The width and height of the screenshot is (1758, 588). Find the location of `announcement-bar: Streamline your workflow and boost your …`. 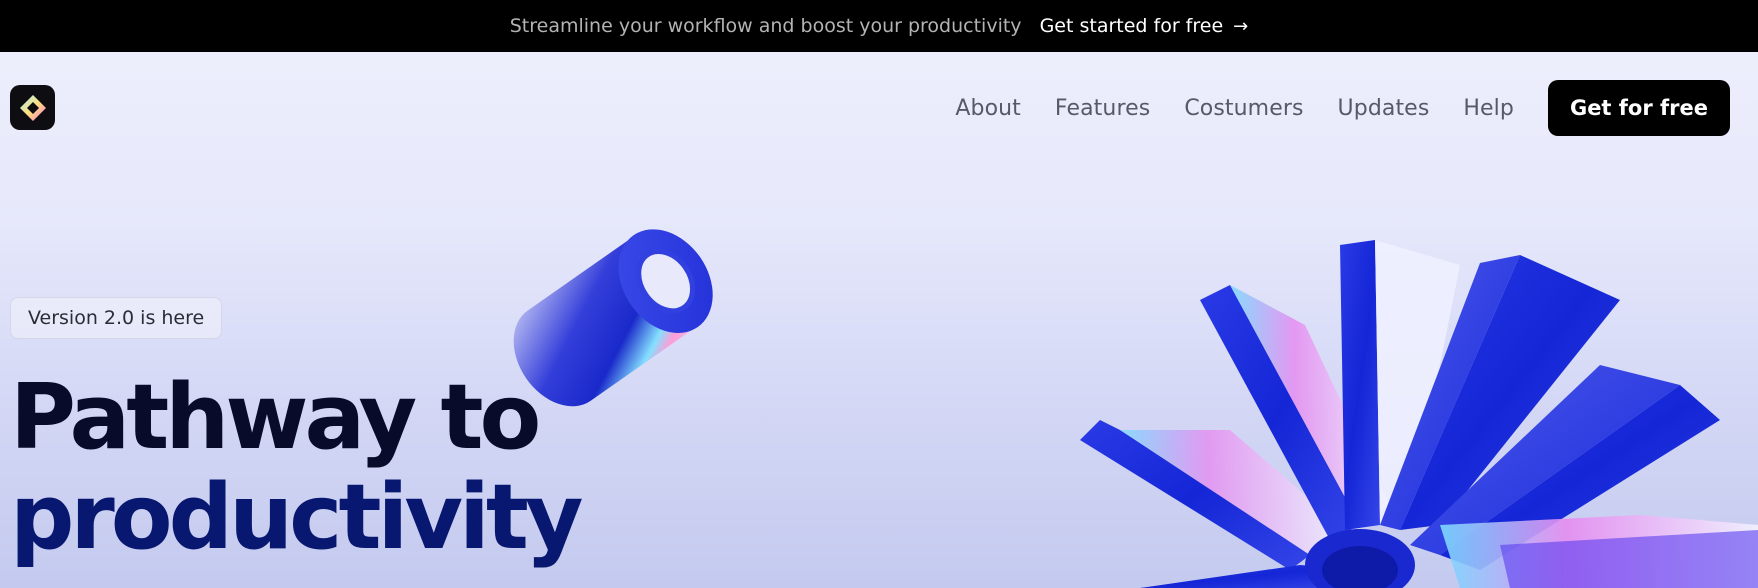

announcement-bar: Streamline your workflow and boost your … is located at coordinates (879, 26).